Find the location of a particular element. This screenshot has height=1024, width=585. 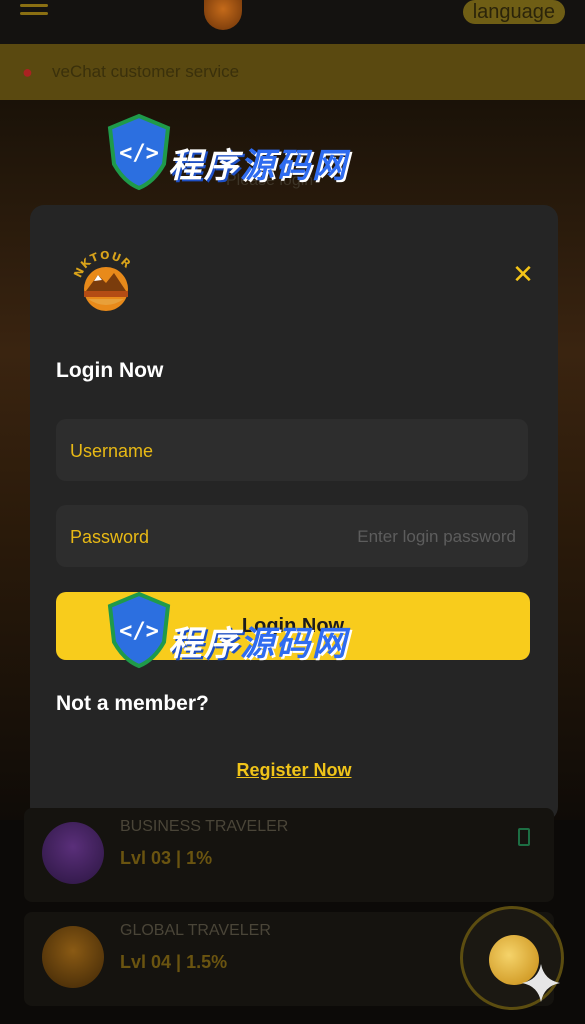

global-badge-icon is located at coordinates (73, 957).